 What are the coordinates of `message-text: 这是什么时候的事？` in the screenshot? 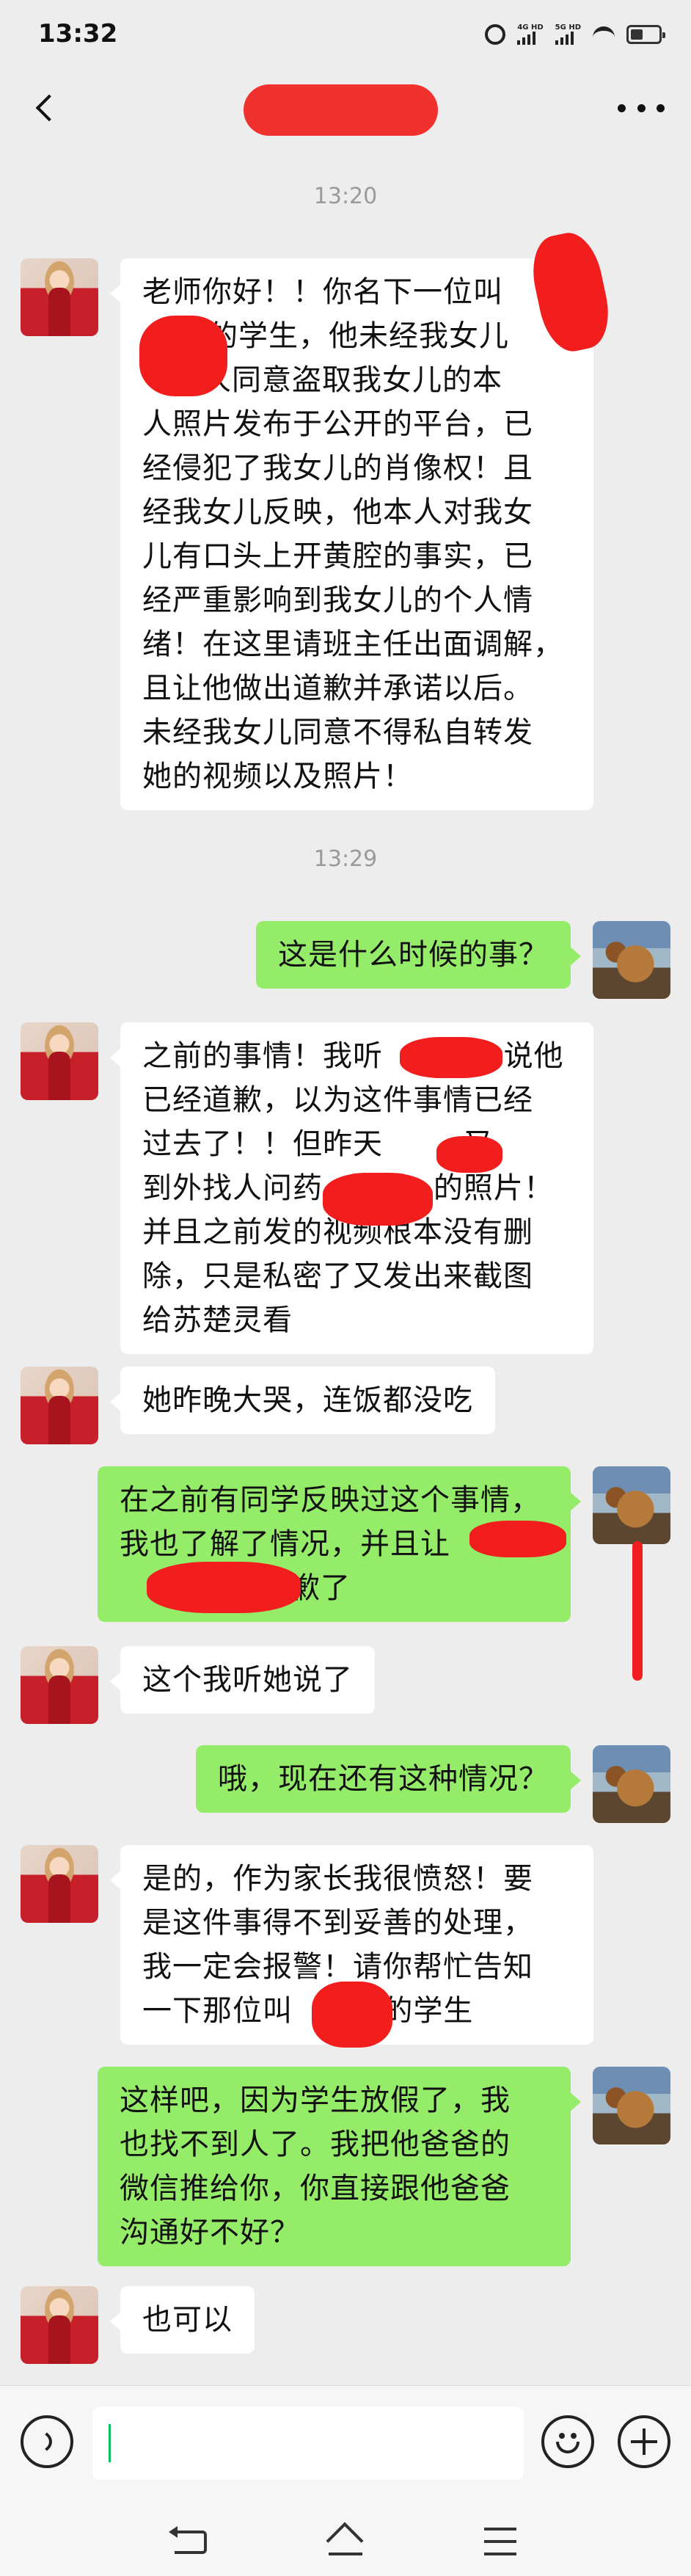 It's located at (413, 955).